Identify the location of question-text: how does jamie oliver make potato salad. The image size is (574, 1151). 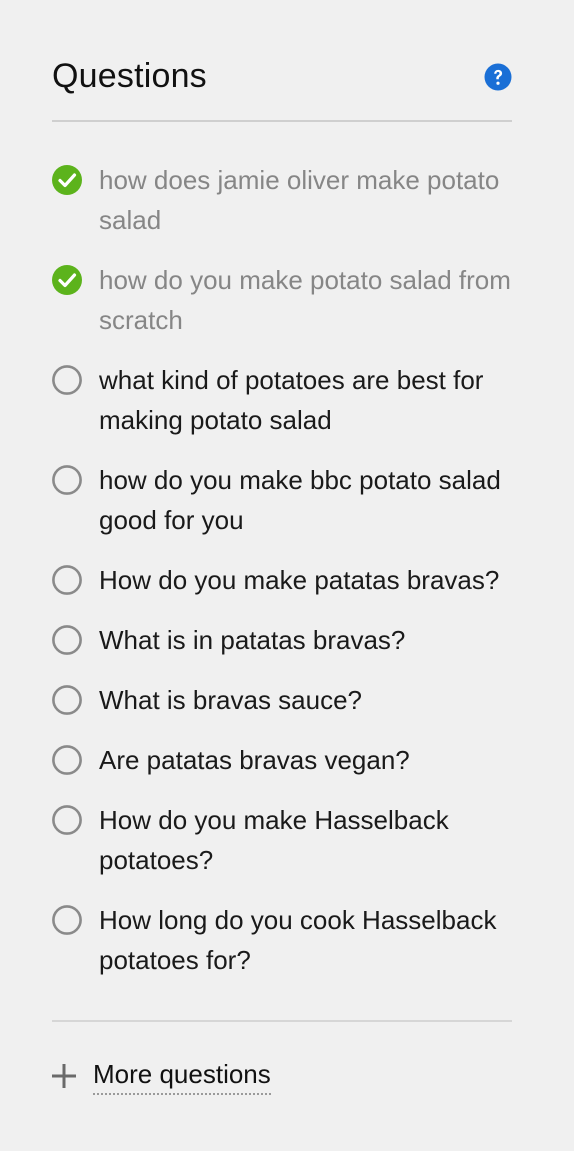
(299, 200).